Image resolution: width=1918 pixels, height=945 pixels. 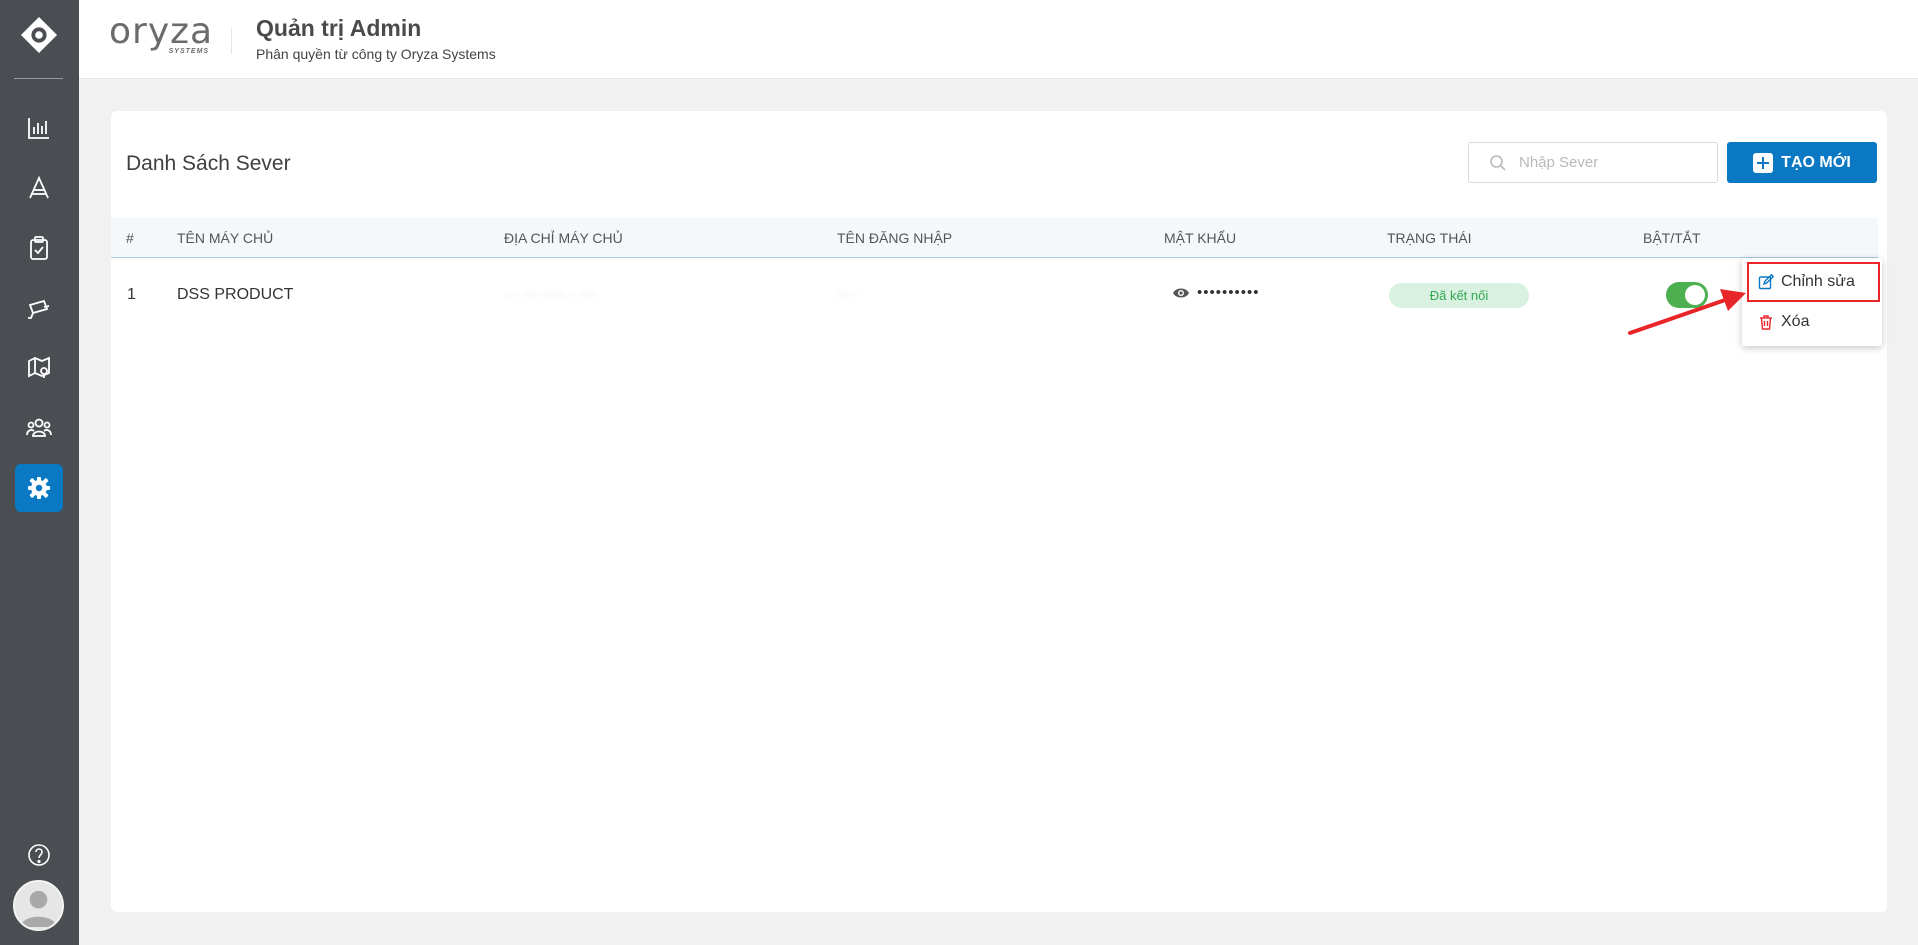 I want to click on cell-index: 1, so click(x=131, y=294).